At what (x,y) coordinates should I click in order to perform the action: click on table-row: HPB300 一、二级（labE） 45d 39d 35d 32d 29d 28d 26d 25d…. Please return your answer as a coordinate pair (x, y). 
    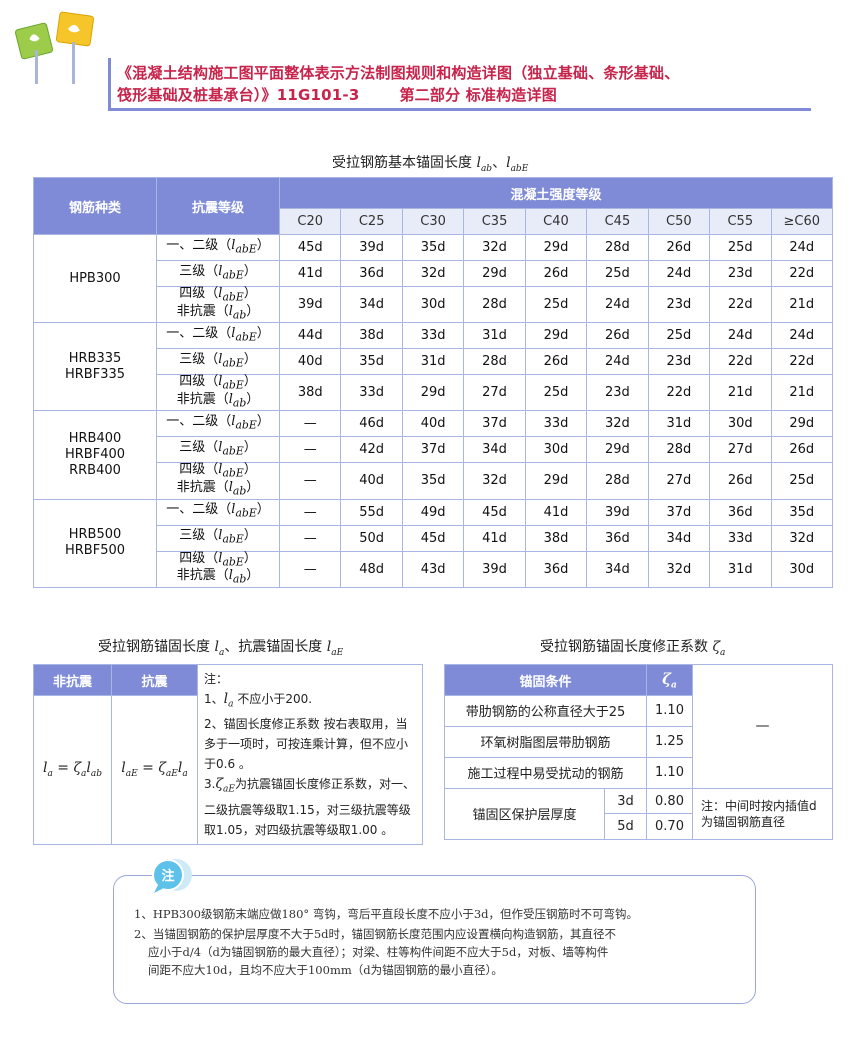
    Looking at the image, I should click on (433, 278).